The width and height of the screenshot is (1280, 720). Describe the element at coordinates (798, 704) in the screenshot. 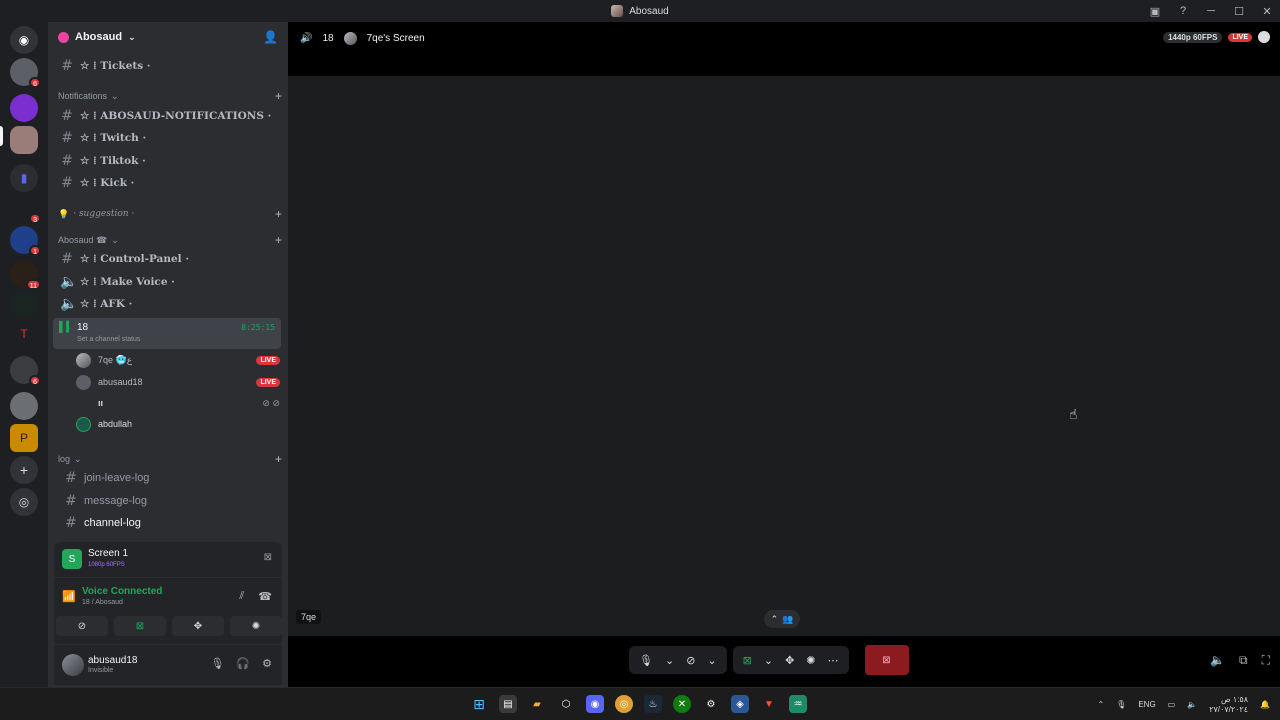

I see `app-icon: ♒` at that location.